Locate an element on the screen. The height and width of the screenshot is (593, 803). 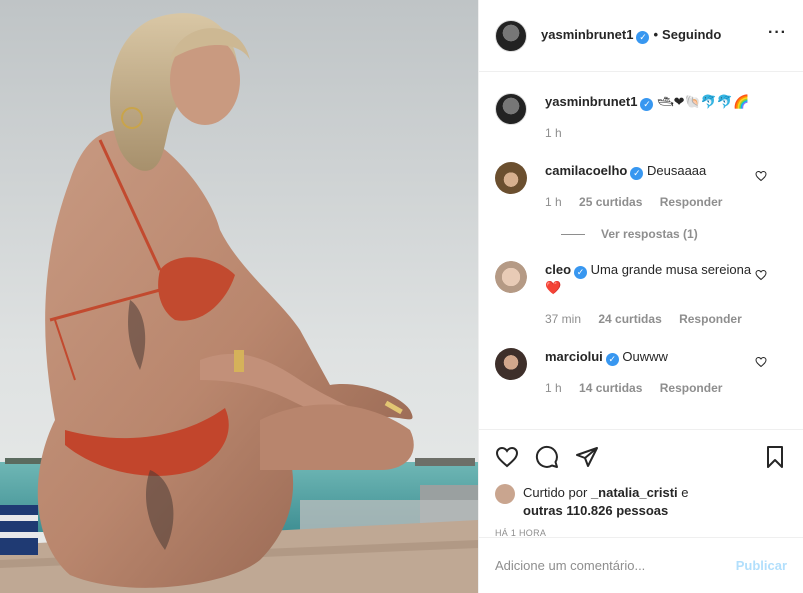
post-header: yasminbrunet1 ✓ • Seguindo ··· is located at coordinates (641, 36).